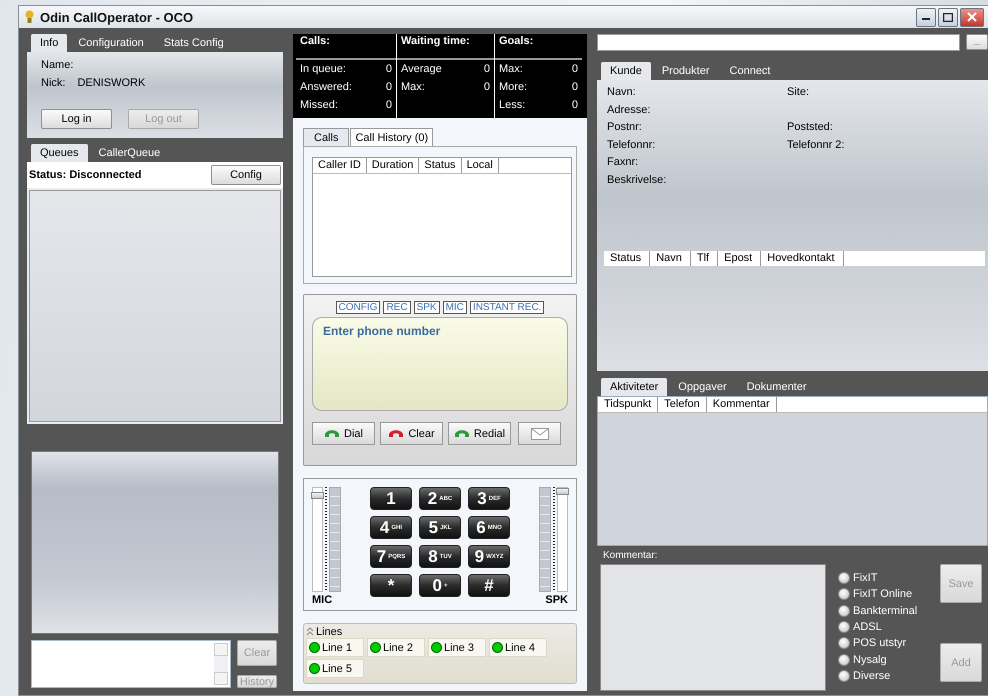 The width and height of the screenshot is (988, 696). What do you see at coordinates (777, 387) in the screenshot?
I see `tab: Dokumenter` at bounding box center [777, 387].